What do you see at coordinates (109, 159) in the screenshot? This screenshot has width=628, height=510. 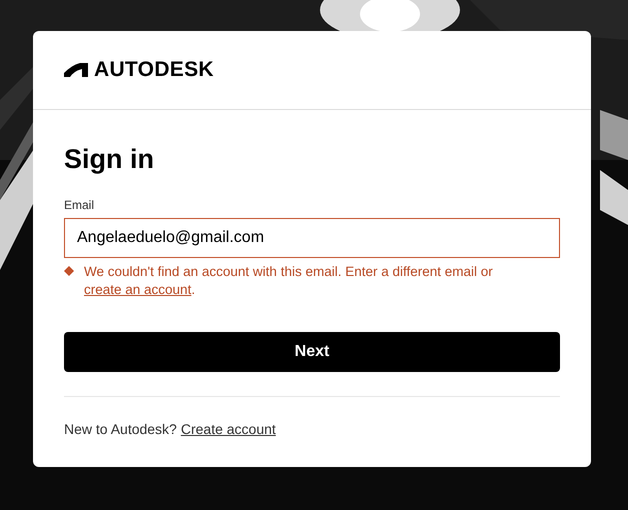 I see `page-title: Sign in` at bounding box center [109, 159].